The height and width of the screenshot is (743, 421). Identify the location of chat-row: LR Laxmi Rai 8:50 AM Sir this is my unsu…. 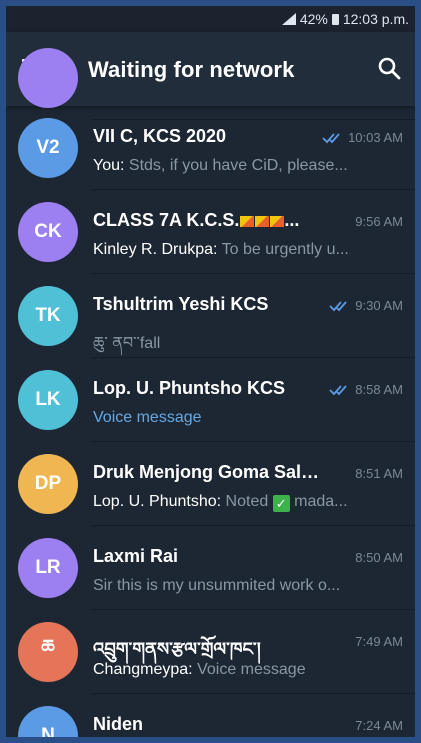
(210, 568).